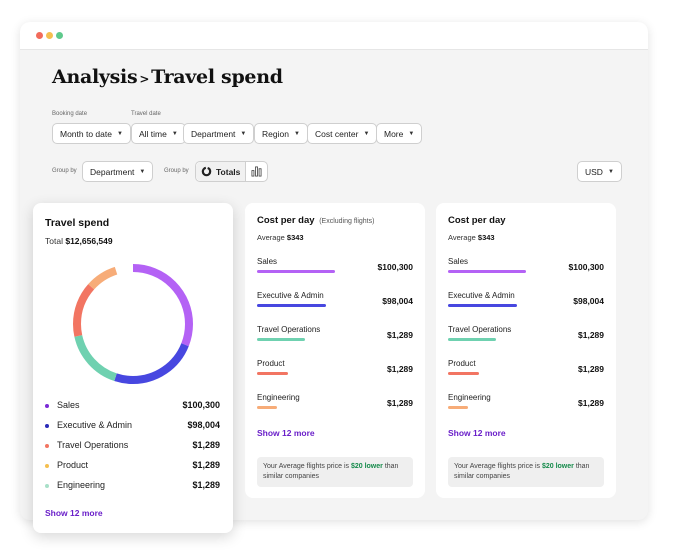 The width and height of the screenshot is (677, 556). I want to click on all-time-dropdown: All time ▼, so click(158, 133).